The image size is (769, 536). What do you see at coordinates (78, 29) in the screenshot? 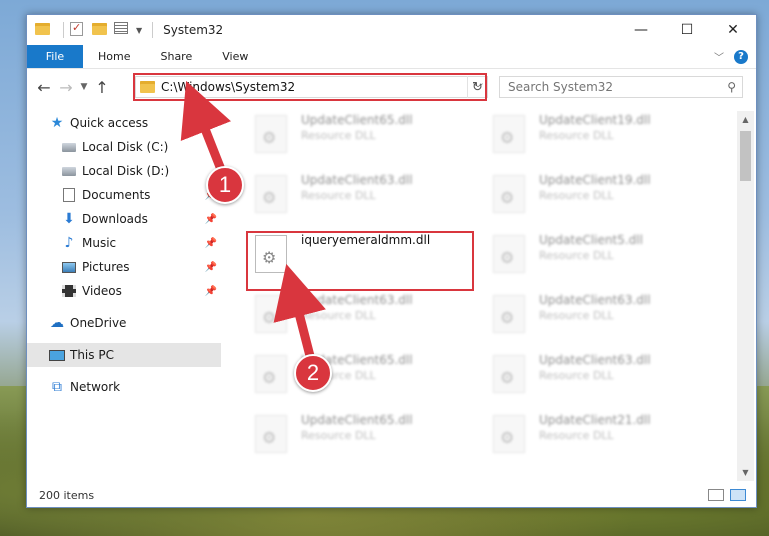
I see `properties-check-icon` at bounding box center [78, 29].